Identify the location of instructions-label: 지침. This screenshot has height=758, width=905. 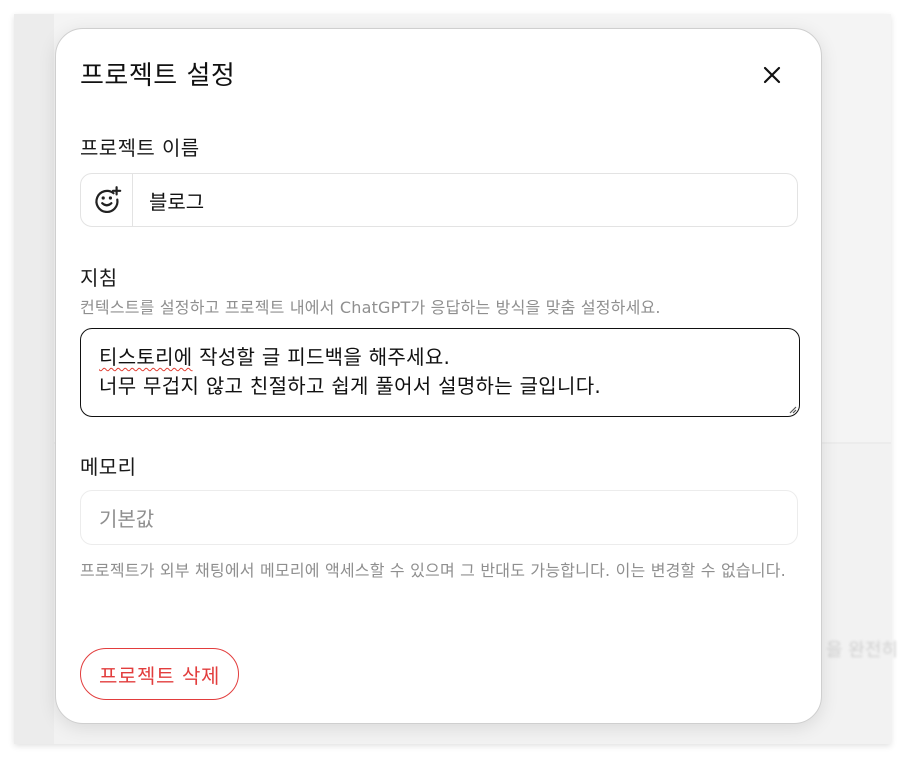
(99, 278).